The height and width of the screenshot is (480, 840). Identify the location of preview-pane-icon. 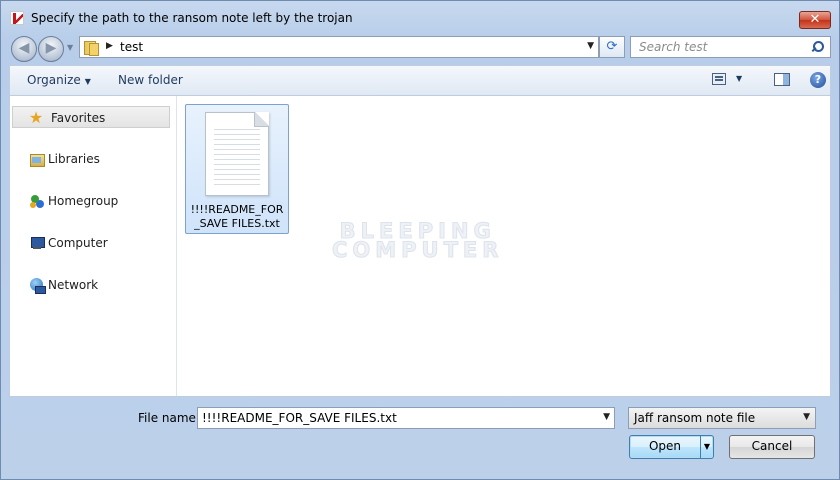
(782, 79).